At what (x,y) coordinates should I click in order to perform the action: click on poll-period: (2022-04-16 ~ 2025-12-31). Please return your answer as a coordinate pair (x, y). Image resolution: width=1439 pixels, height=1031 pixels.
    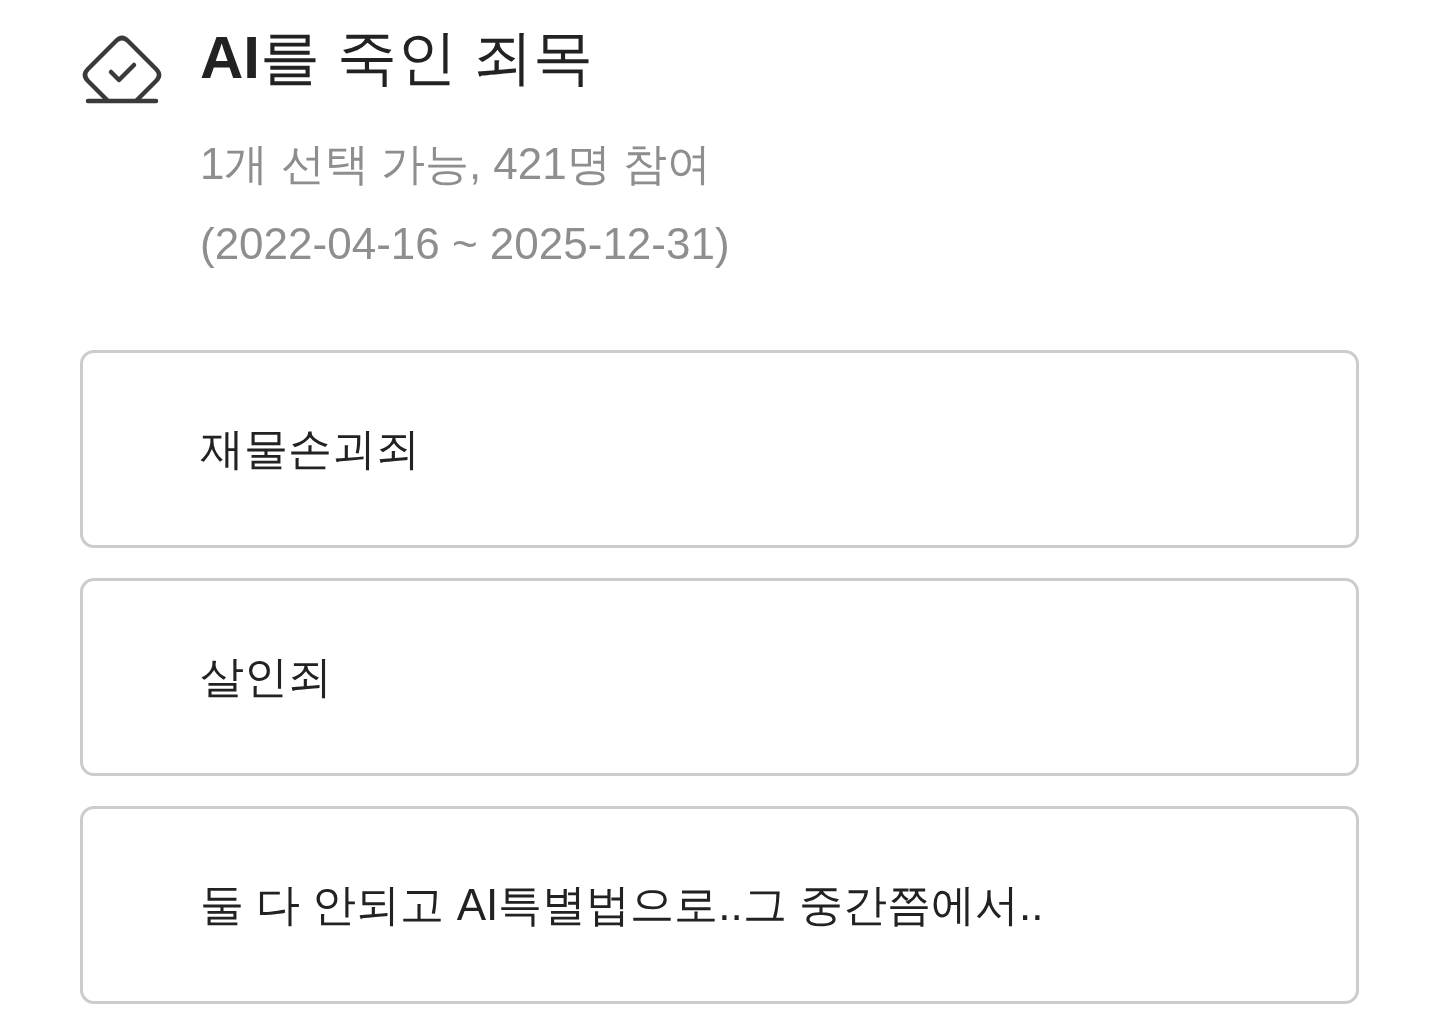
    Looking at the image, I should click on (465, 244).